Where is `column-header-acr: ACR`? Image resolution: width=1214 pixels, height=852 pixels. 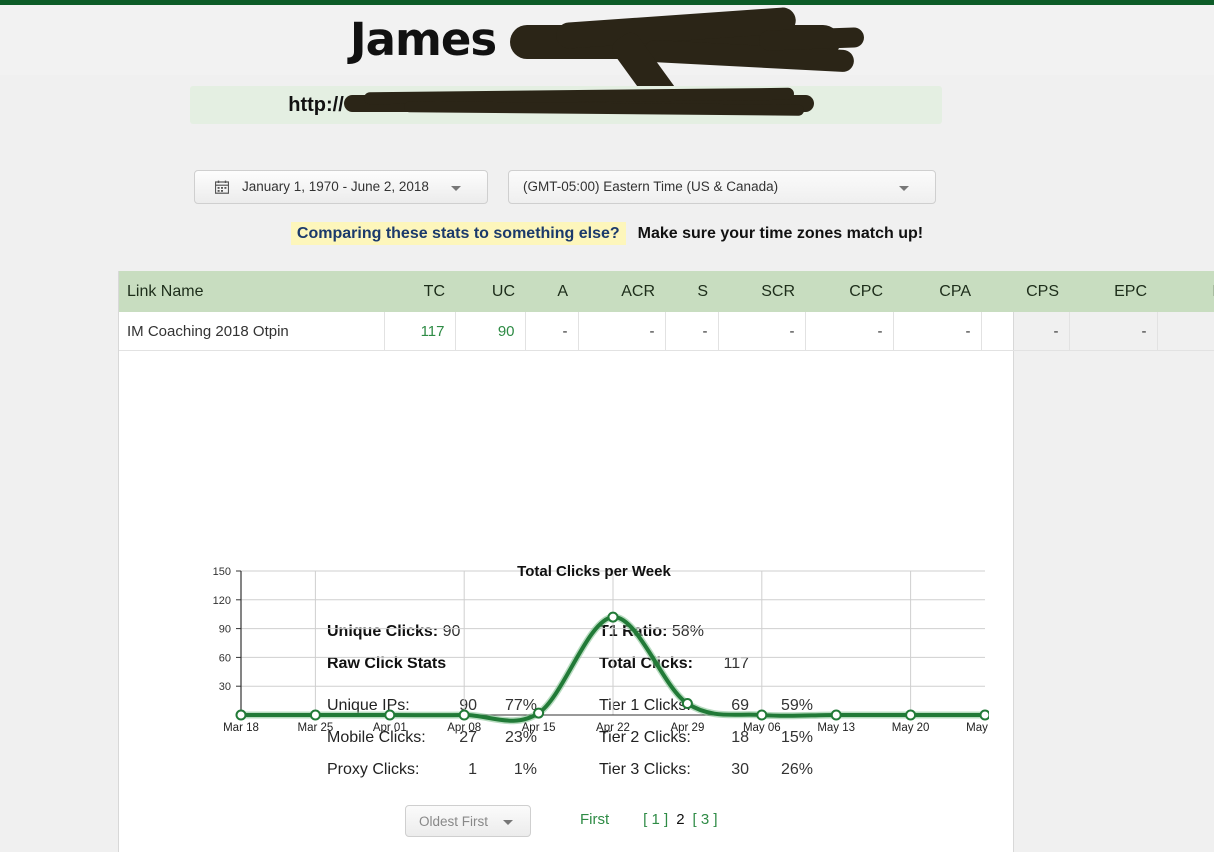
column-header-acr: ACR is located at coordinates (621, 291).